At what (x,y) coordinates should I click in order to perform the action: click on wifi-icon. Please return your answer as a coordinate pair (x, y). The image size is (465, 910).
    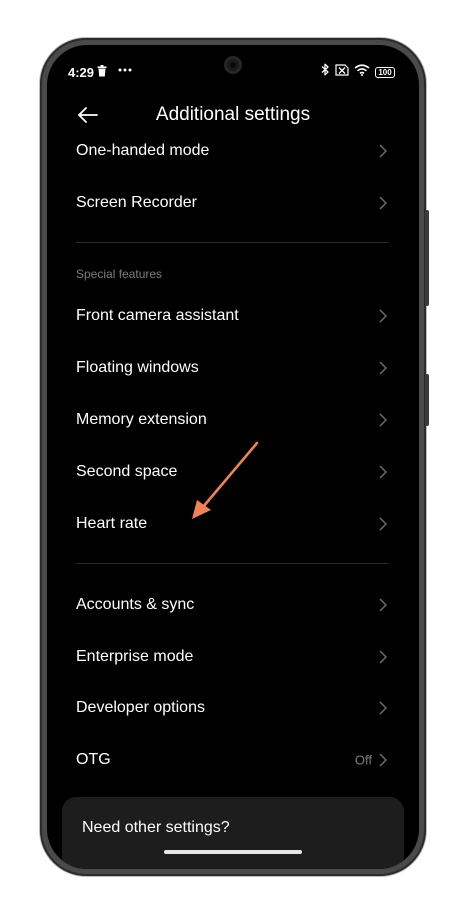
    Looking at the image, I should click on (362, 72).